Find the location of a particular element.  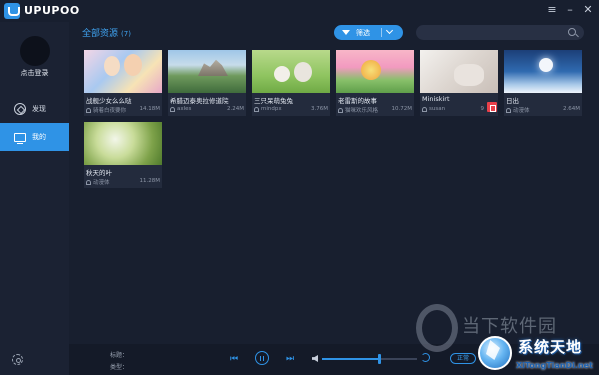

wallpaper-card: 三只呆萌兔兔 mindpx 3.76M is located at coordinates (291, 83).